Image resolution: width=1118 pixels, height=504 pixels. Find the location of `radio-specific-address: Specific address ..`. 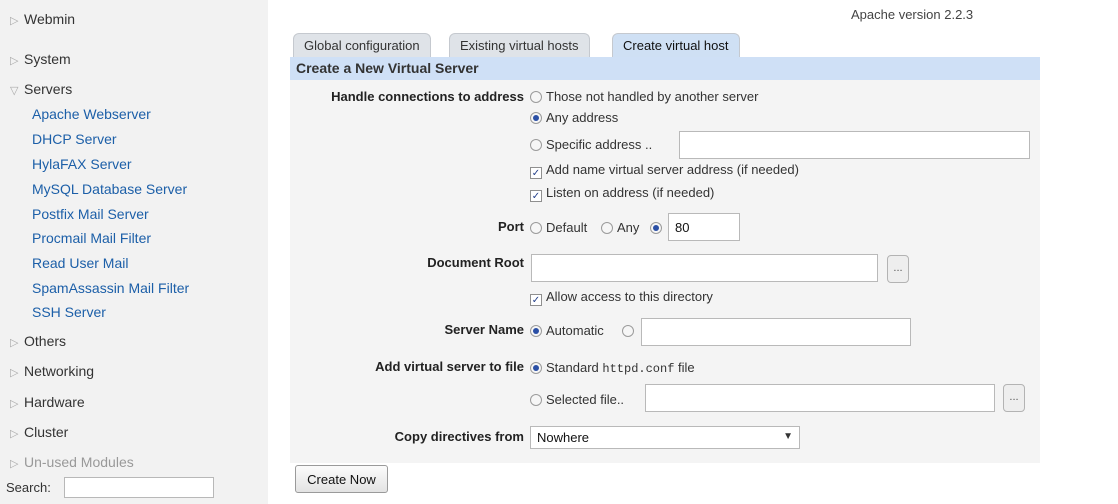

radio-specific-address: Specific address .. is located at coordinates (591, 145).